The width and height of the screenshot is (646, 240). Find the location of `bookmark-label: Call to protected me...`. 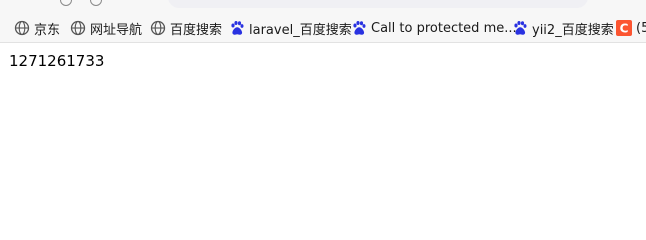

bookmark-label: Call to protected me... is located at coordinates (444, 28).